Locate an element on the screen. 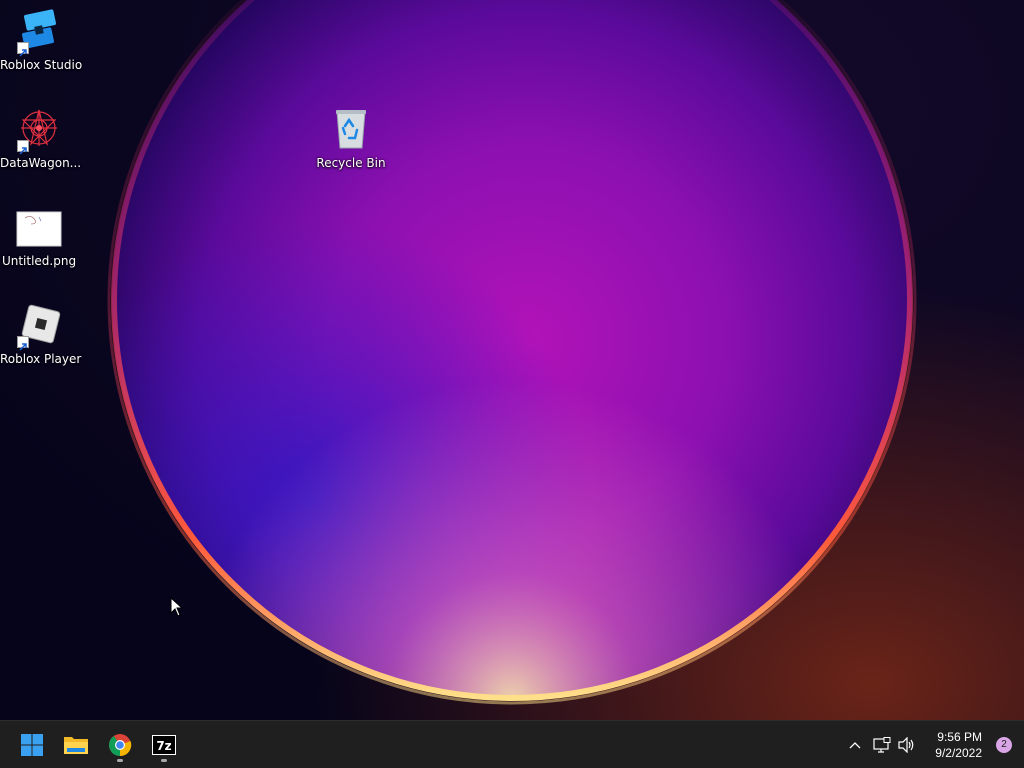  svg-text: 7z is located at coordinates (163, 746).